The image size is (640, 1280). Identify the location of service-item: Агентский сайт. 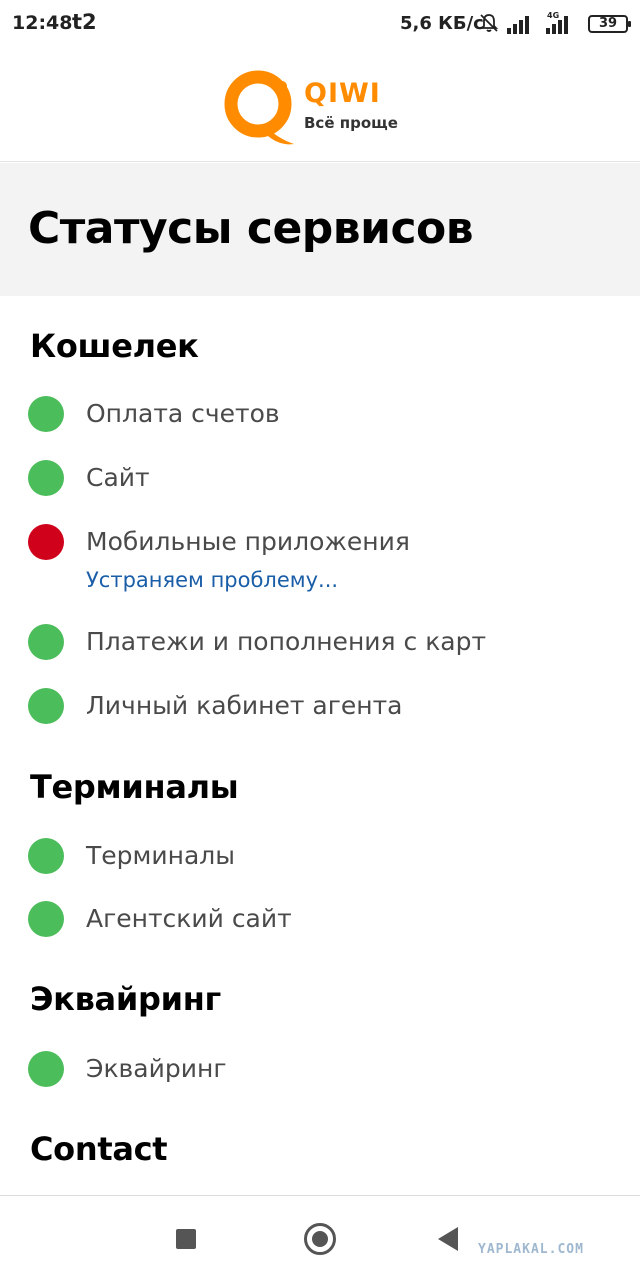
(328, 919).